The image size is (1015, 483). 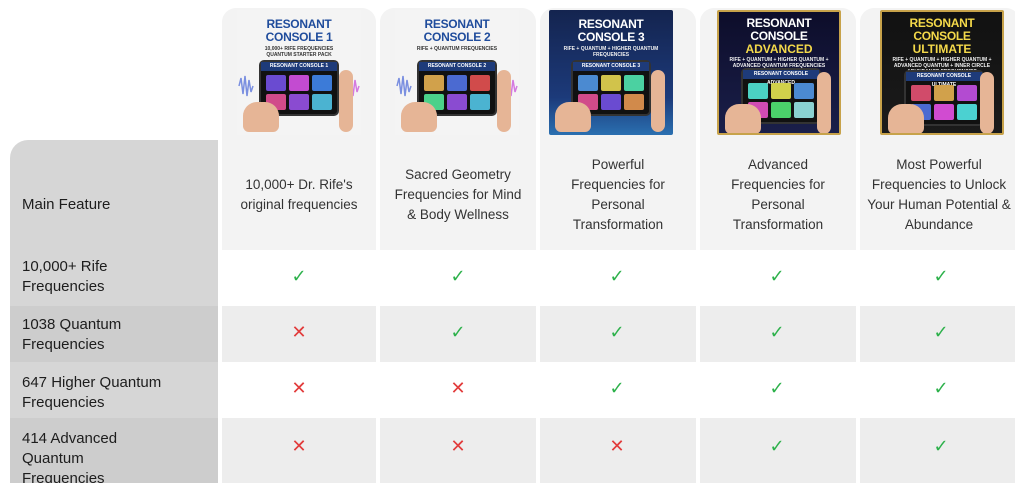 I want to click on product-title-variant: ULTIMATE, so click(x=942, y=49).